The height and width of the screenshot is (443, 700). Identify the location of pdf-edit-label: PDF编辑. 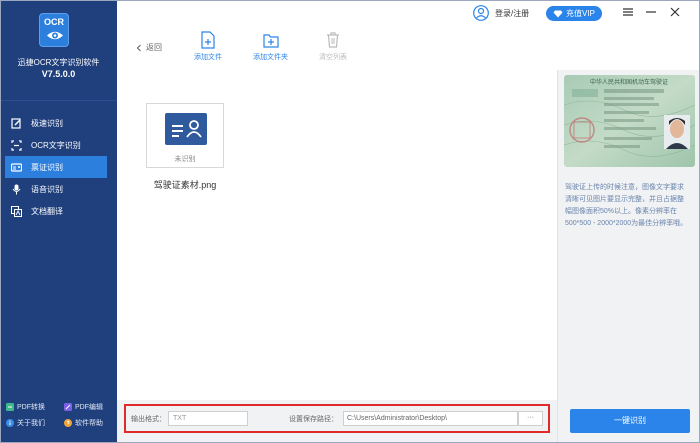
(89, 407).